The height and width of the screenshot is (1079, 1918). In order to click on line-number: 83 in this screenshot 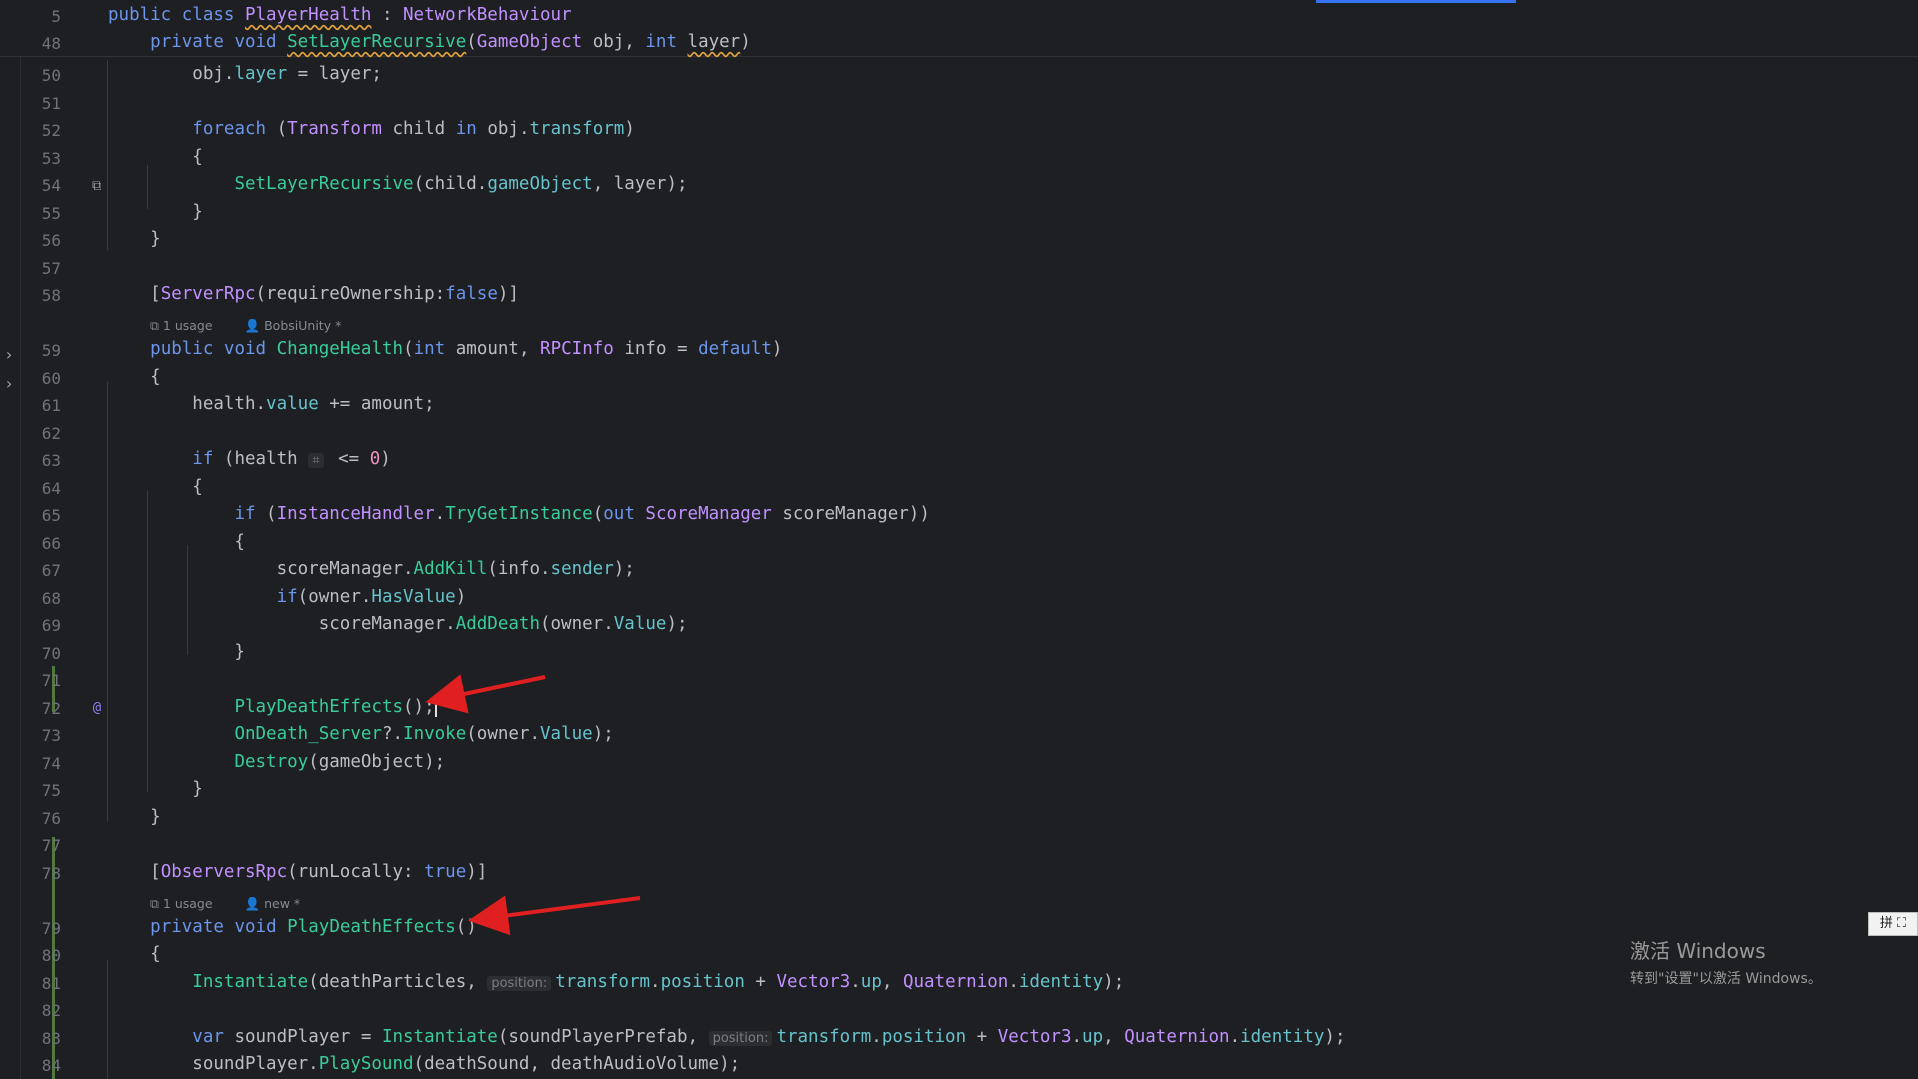, I will do `click(51, 1038)`.